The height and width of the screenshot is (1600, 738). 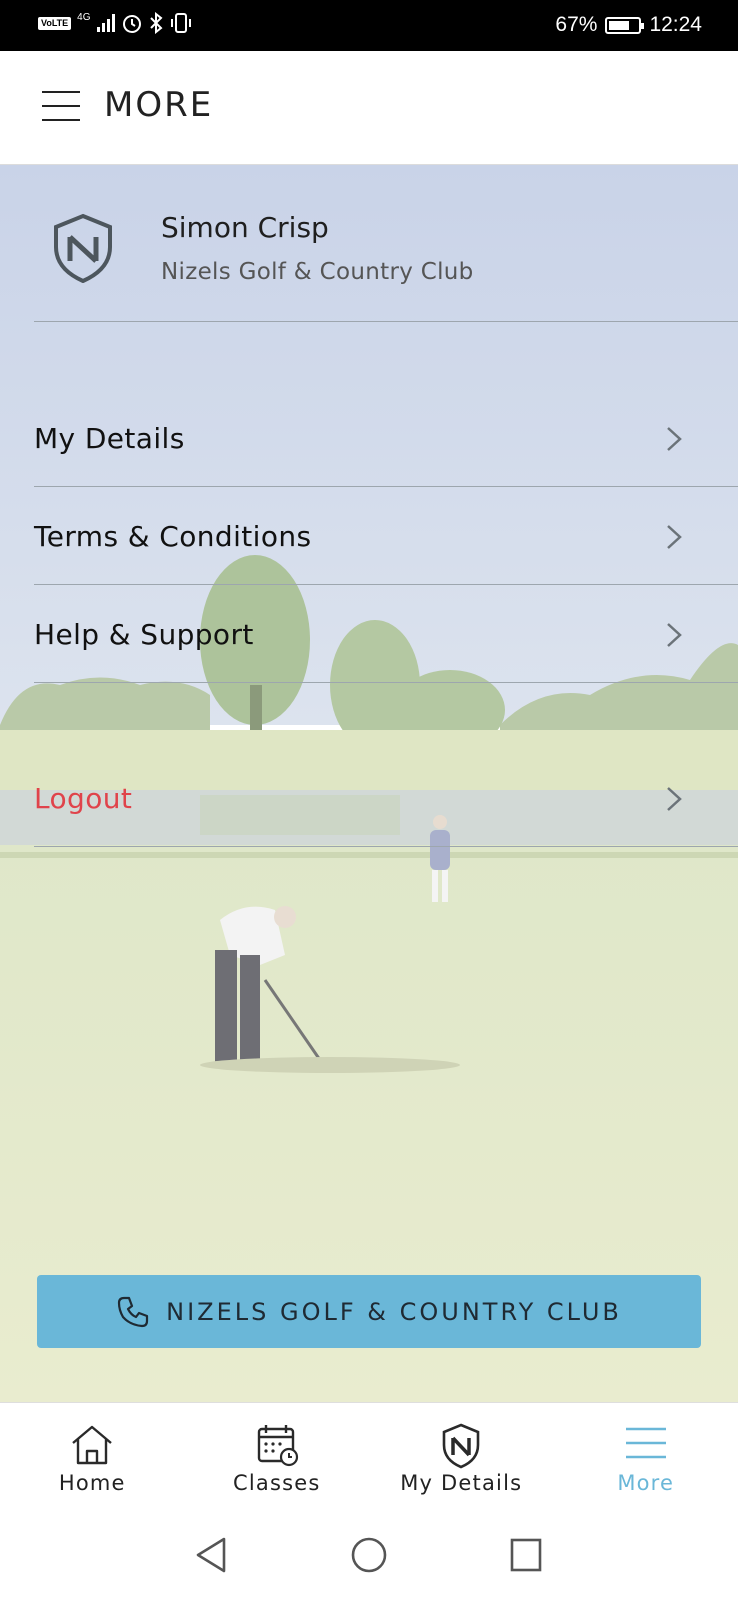 What do you see at coordinates (625, 25) in the screenshot?
I see `battery-icon` at bounding box center [625, 25].